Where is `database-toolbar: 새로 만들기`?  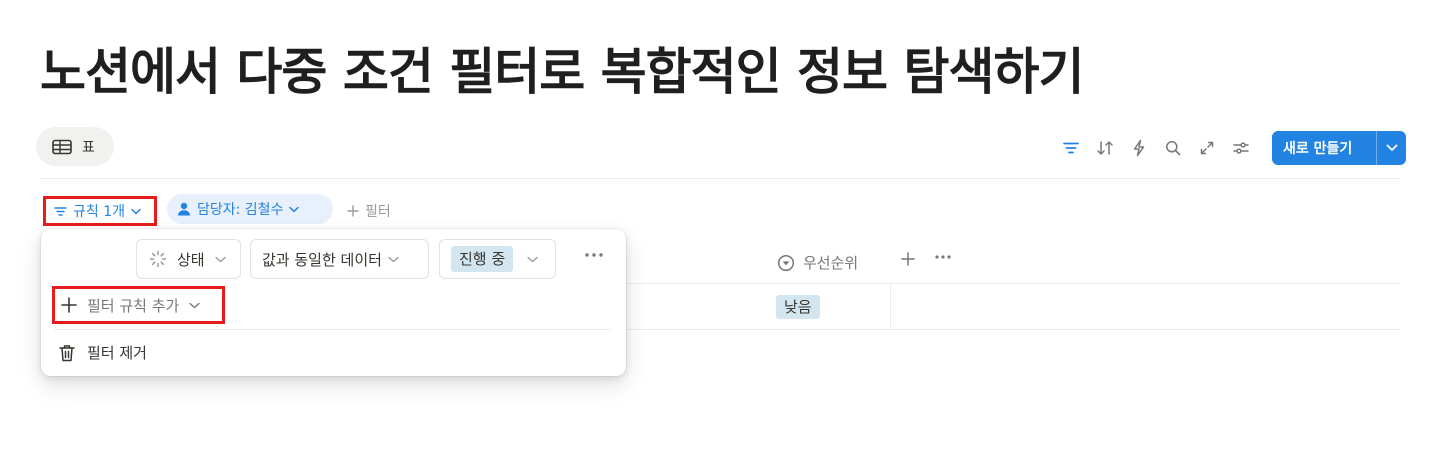 database-toolbar: 새로 만들기 is located at coordinates (1230, 148).